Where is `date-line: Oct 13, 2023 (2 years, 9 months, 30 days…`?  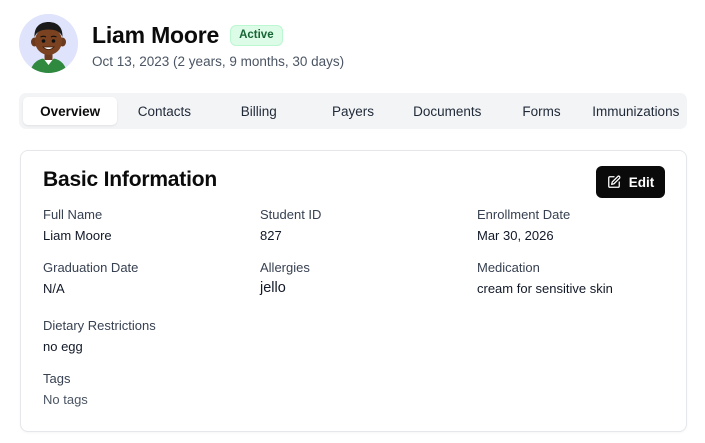
date-line: Oct 13, 2023 (2 years, 9 months, 30 days… is located at coordinates (218, 61).